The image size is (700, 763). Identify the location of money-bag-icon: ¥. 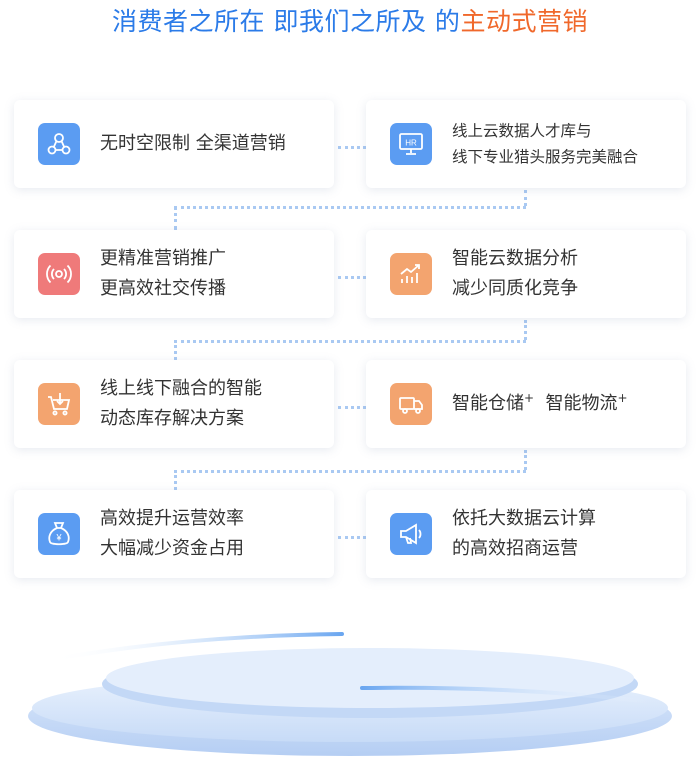
(59, 534).